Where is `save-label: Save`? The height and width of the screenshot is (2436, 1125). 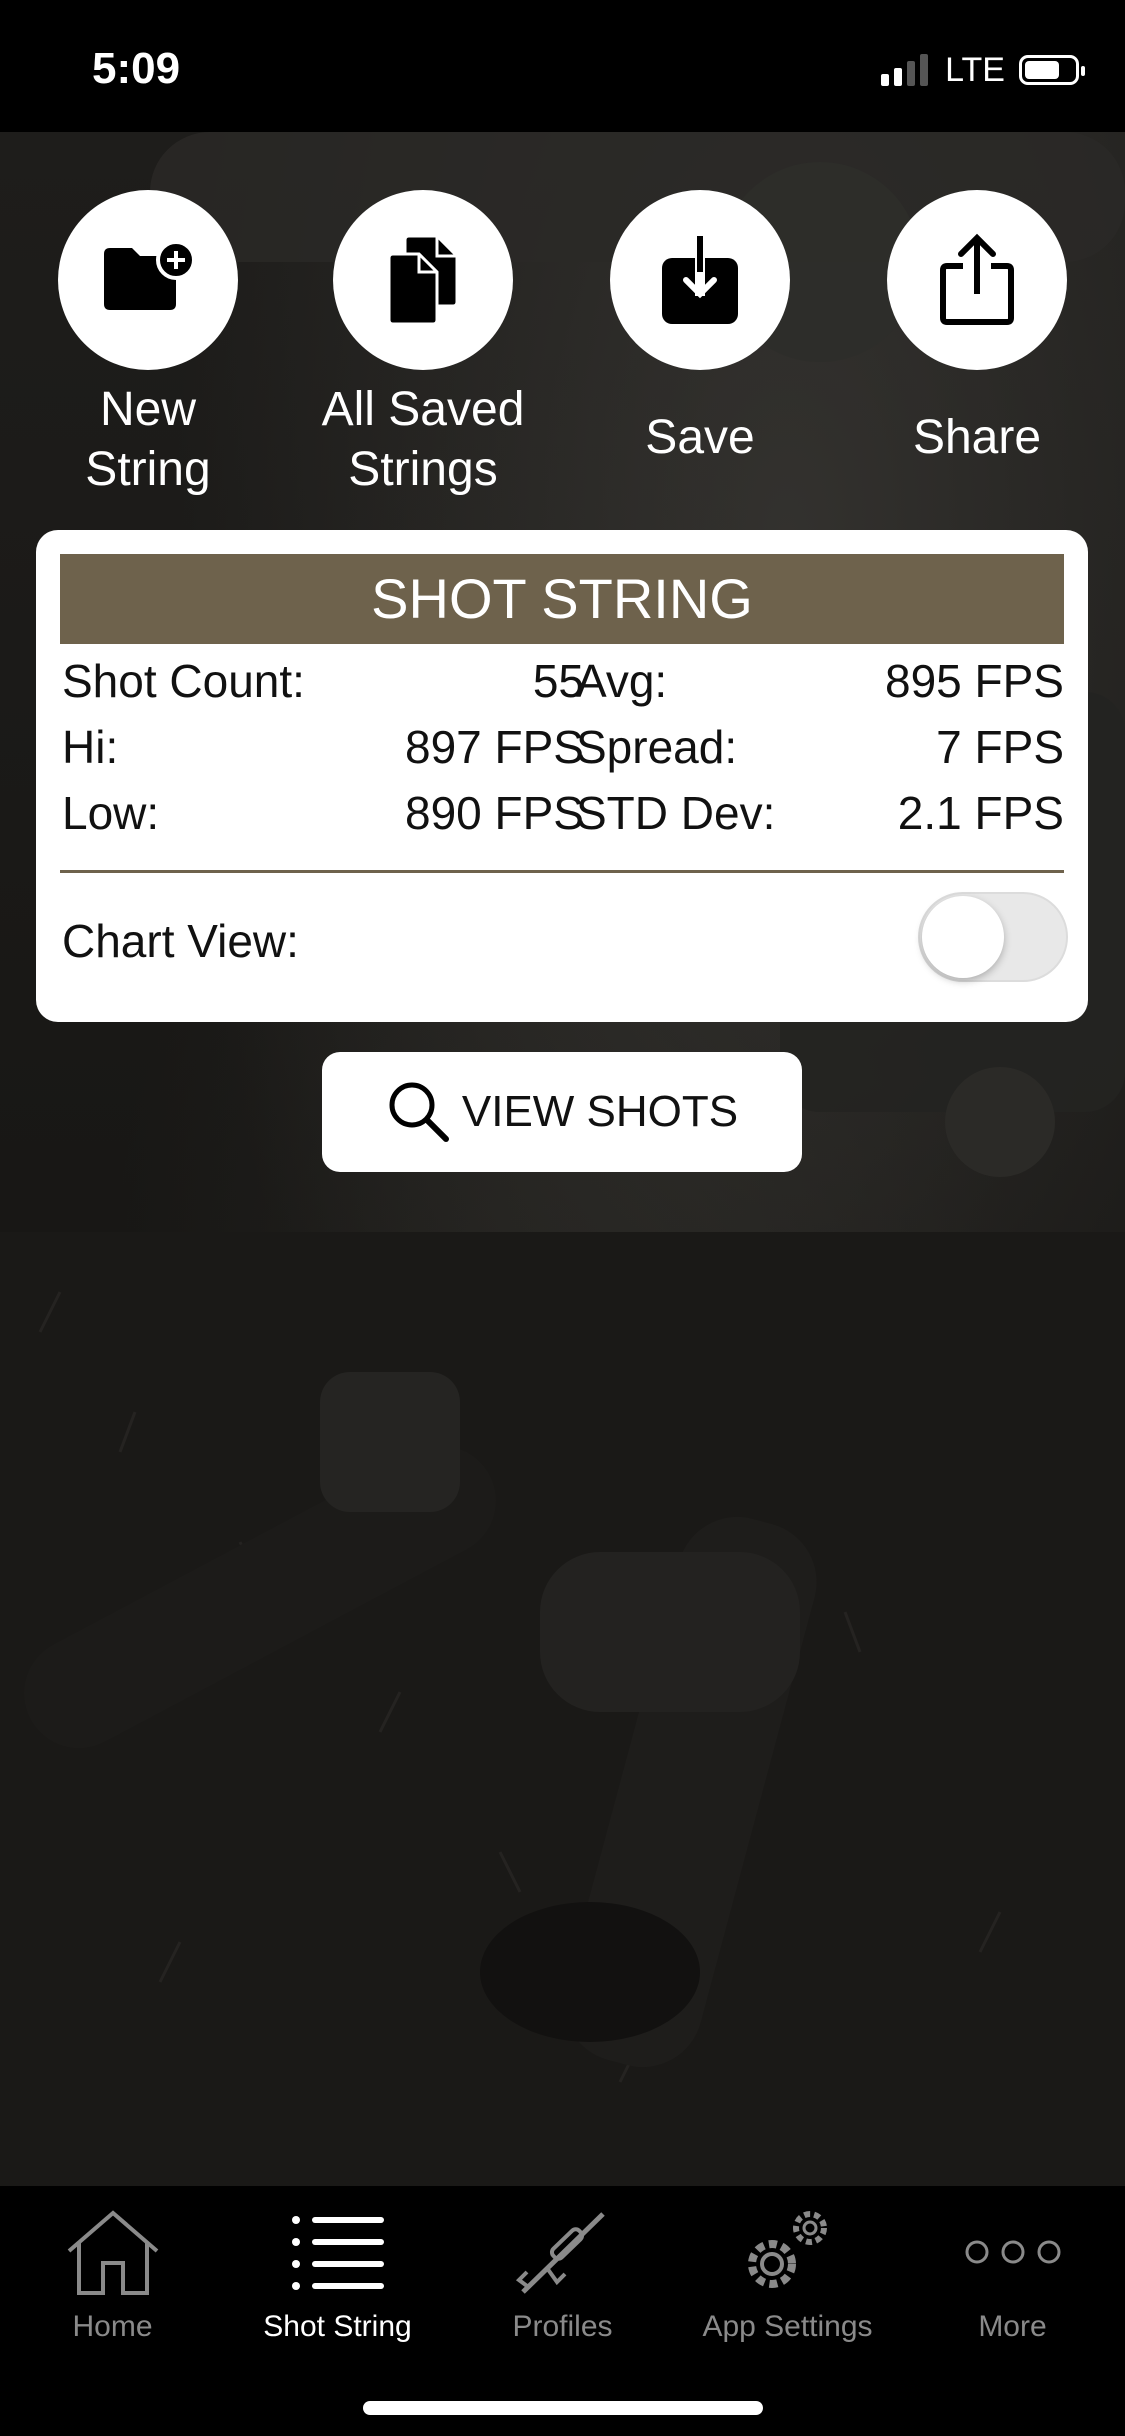
save-label: Save is located at coordinates (700, 437).